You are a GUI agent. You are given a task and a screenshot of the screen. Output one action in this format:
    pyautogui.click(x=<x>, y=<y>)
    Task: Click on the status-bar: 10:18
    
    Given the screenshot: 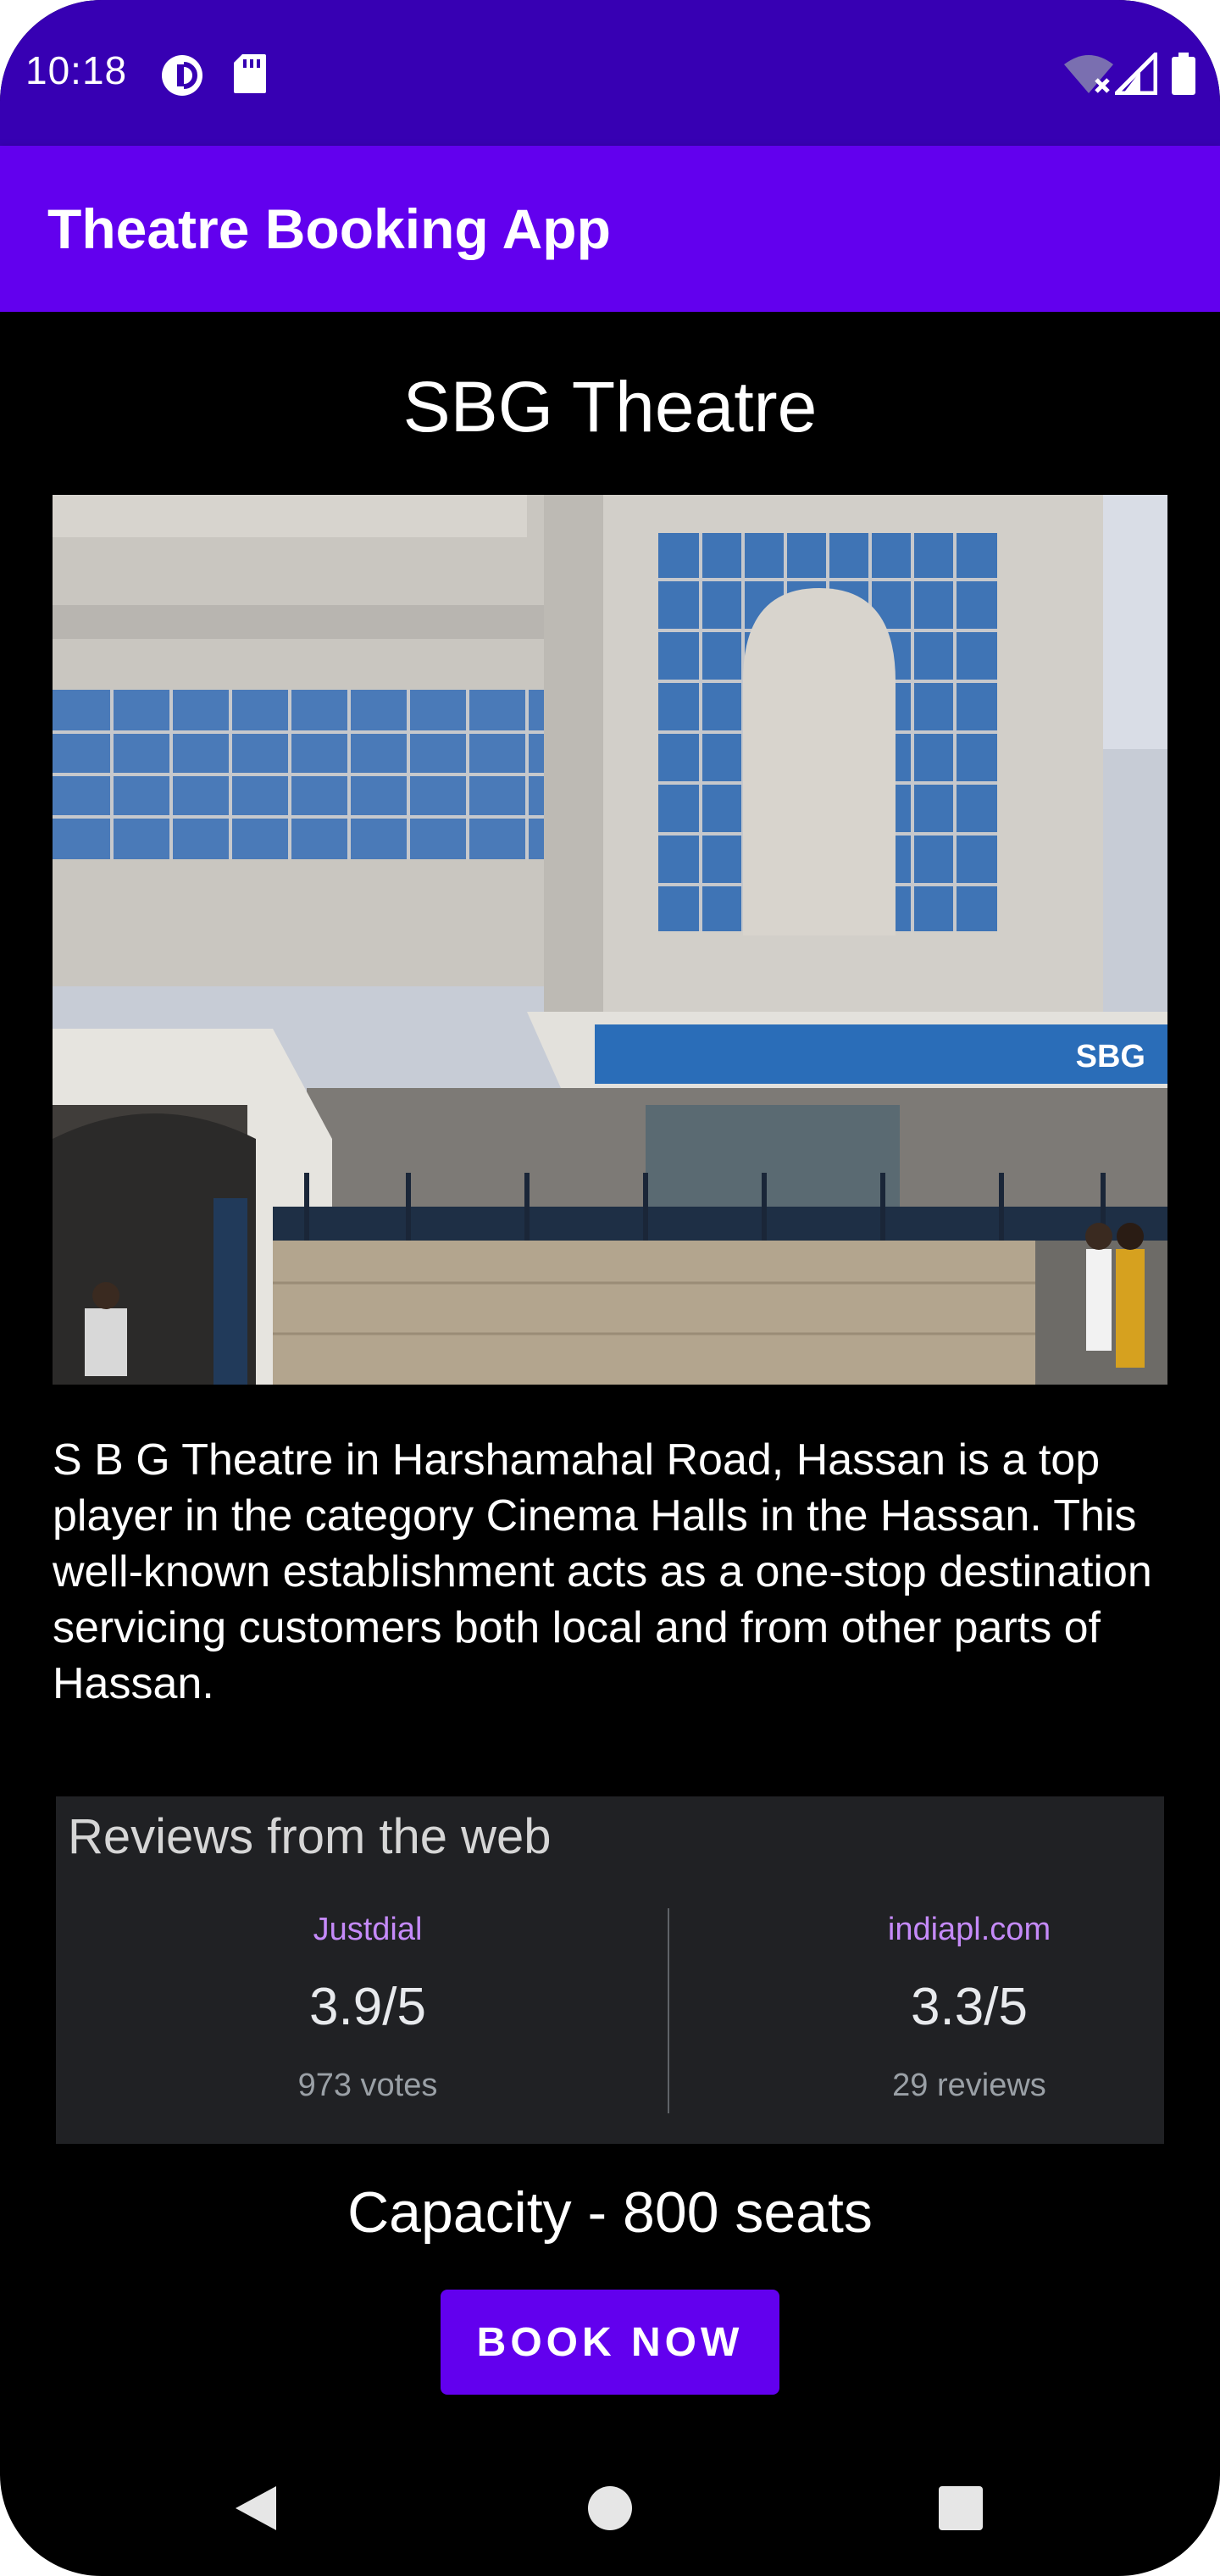 What is the action you would take?
    pyautogui.click(x=610, y=73)
    